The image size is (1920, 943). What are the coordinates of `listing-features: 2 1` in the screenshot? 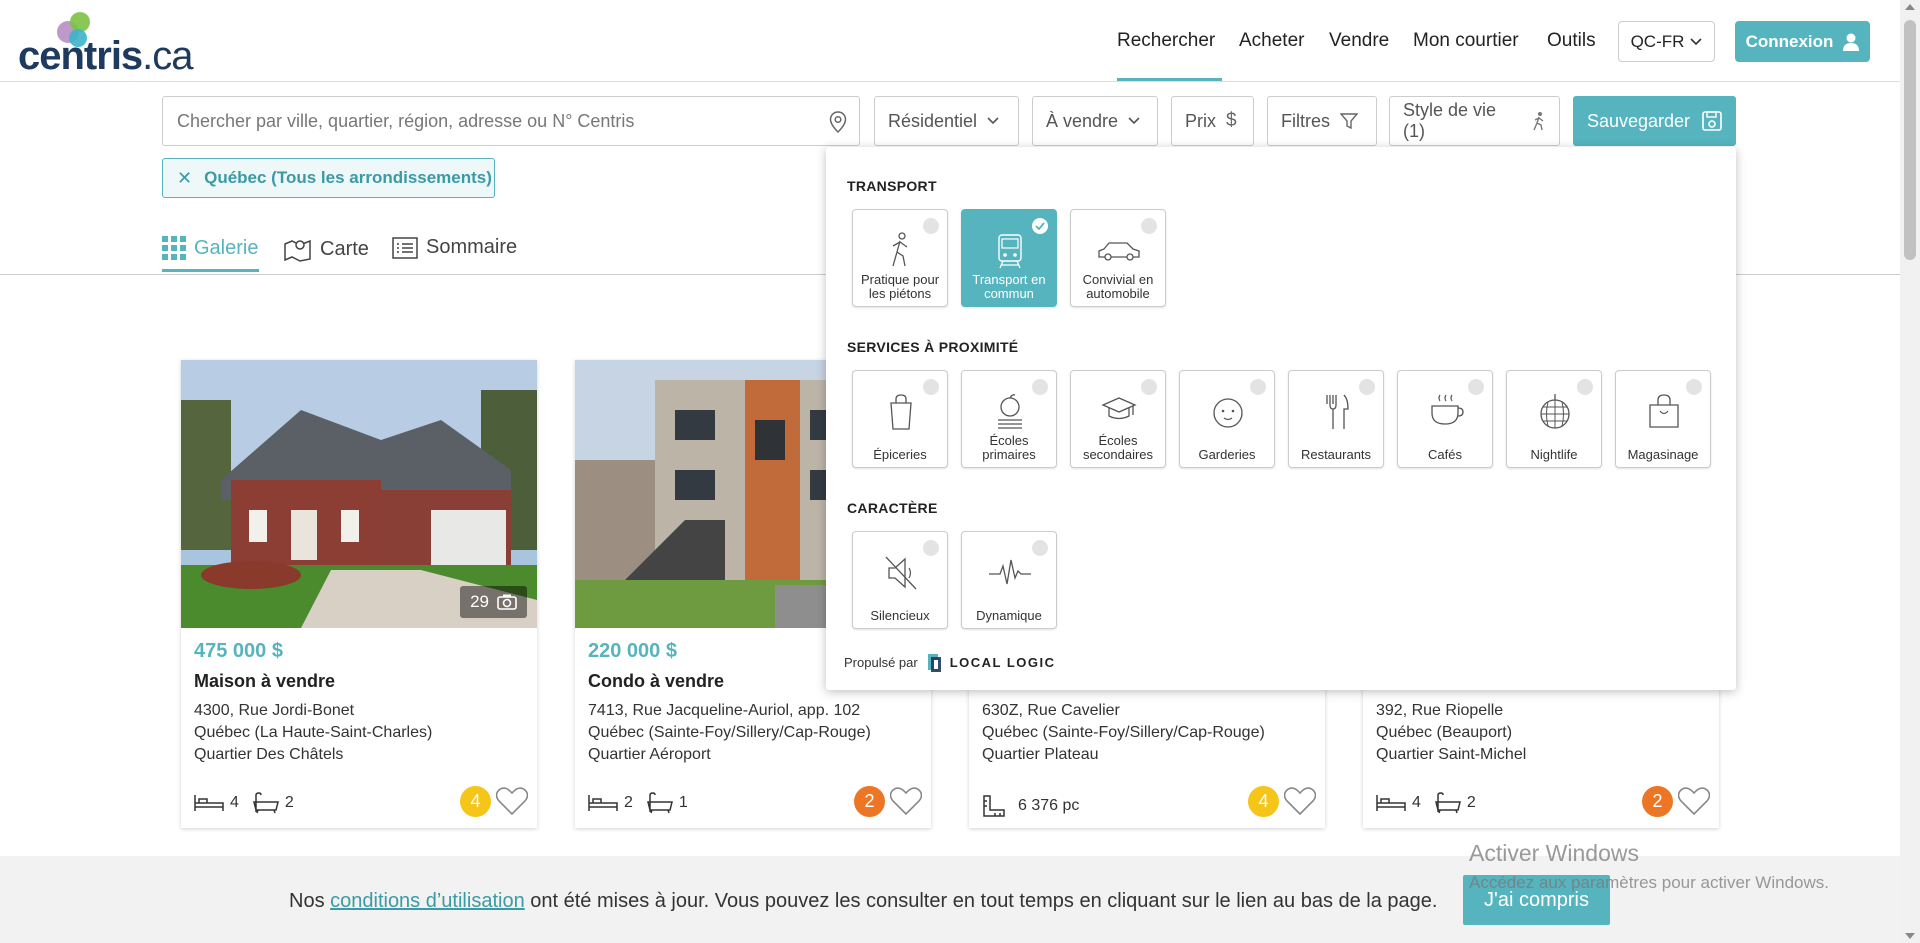 It's located at (638, 803).